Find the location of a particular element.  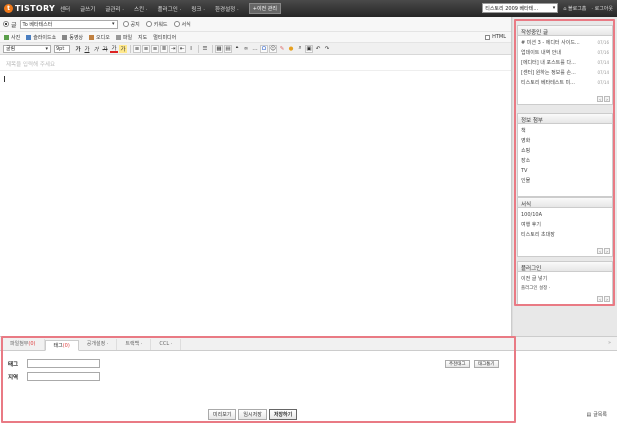

slideshow-button: 슬라이드쇼 is located at coordinates (41, 37).